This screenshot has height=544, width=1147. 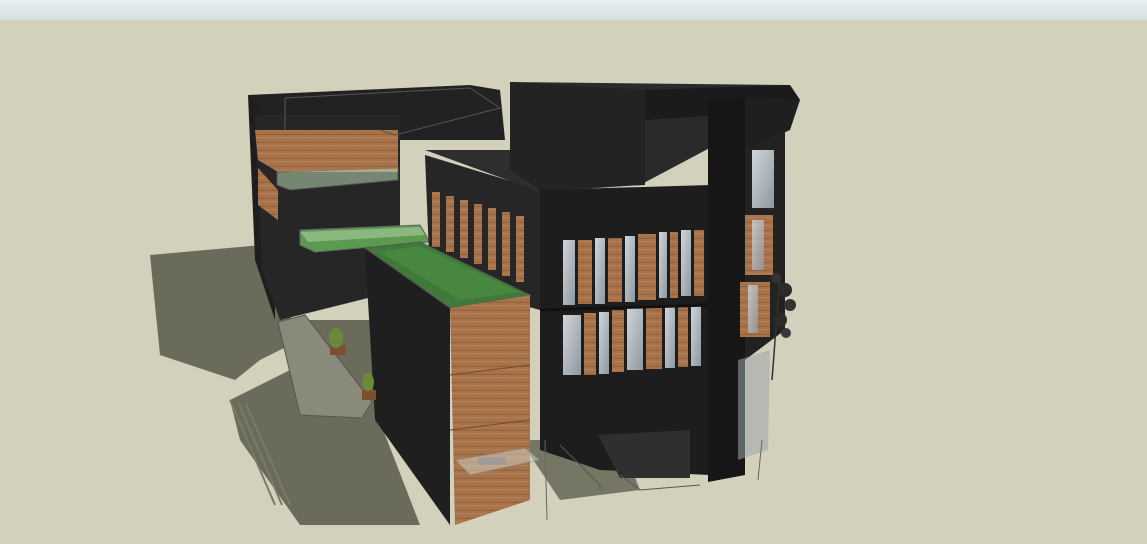 What do you see at coordinates (573, 10) in the screenshot?
I see `sky-gradient` at bounding box center [573, 10].